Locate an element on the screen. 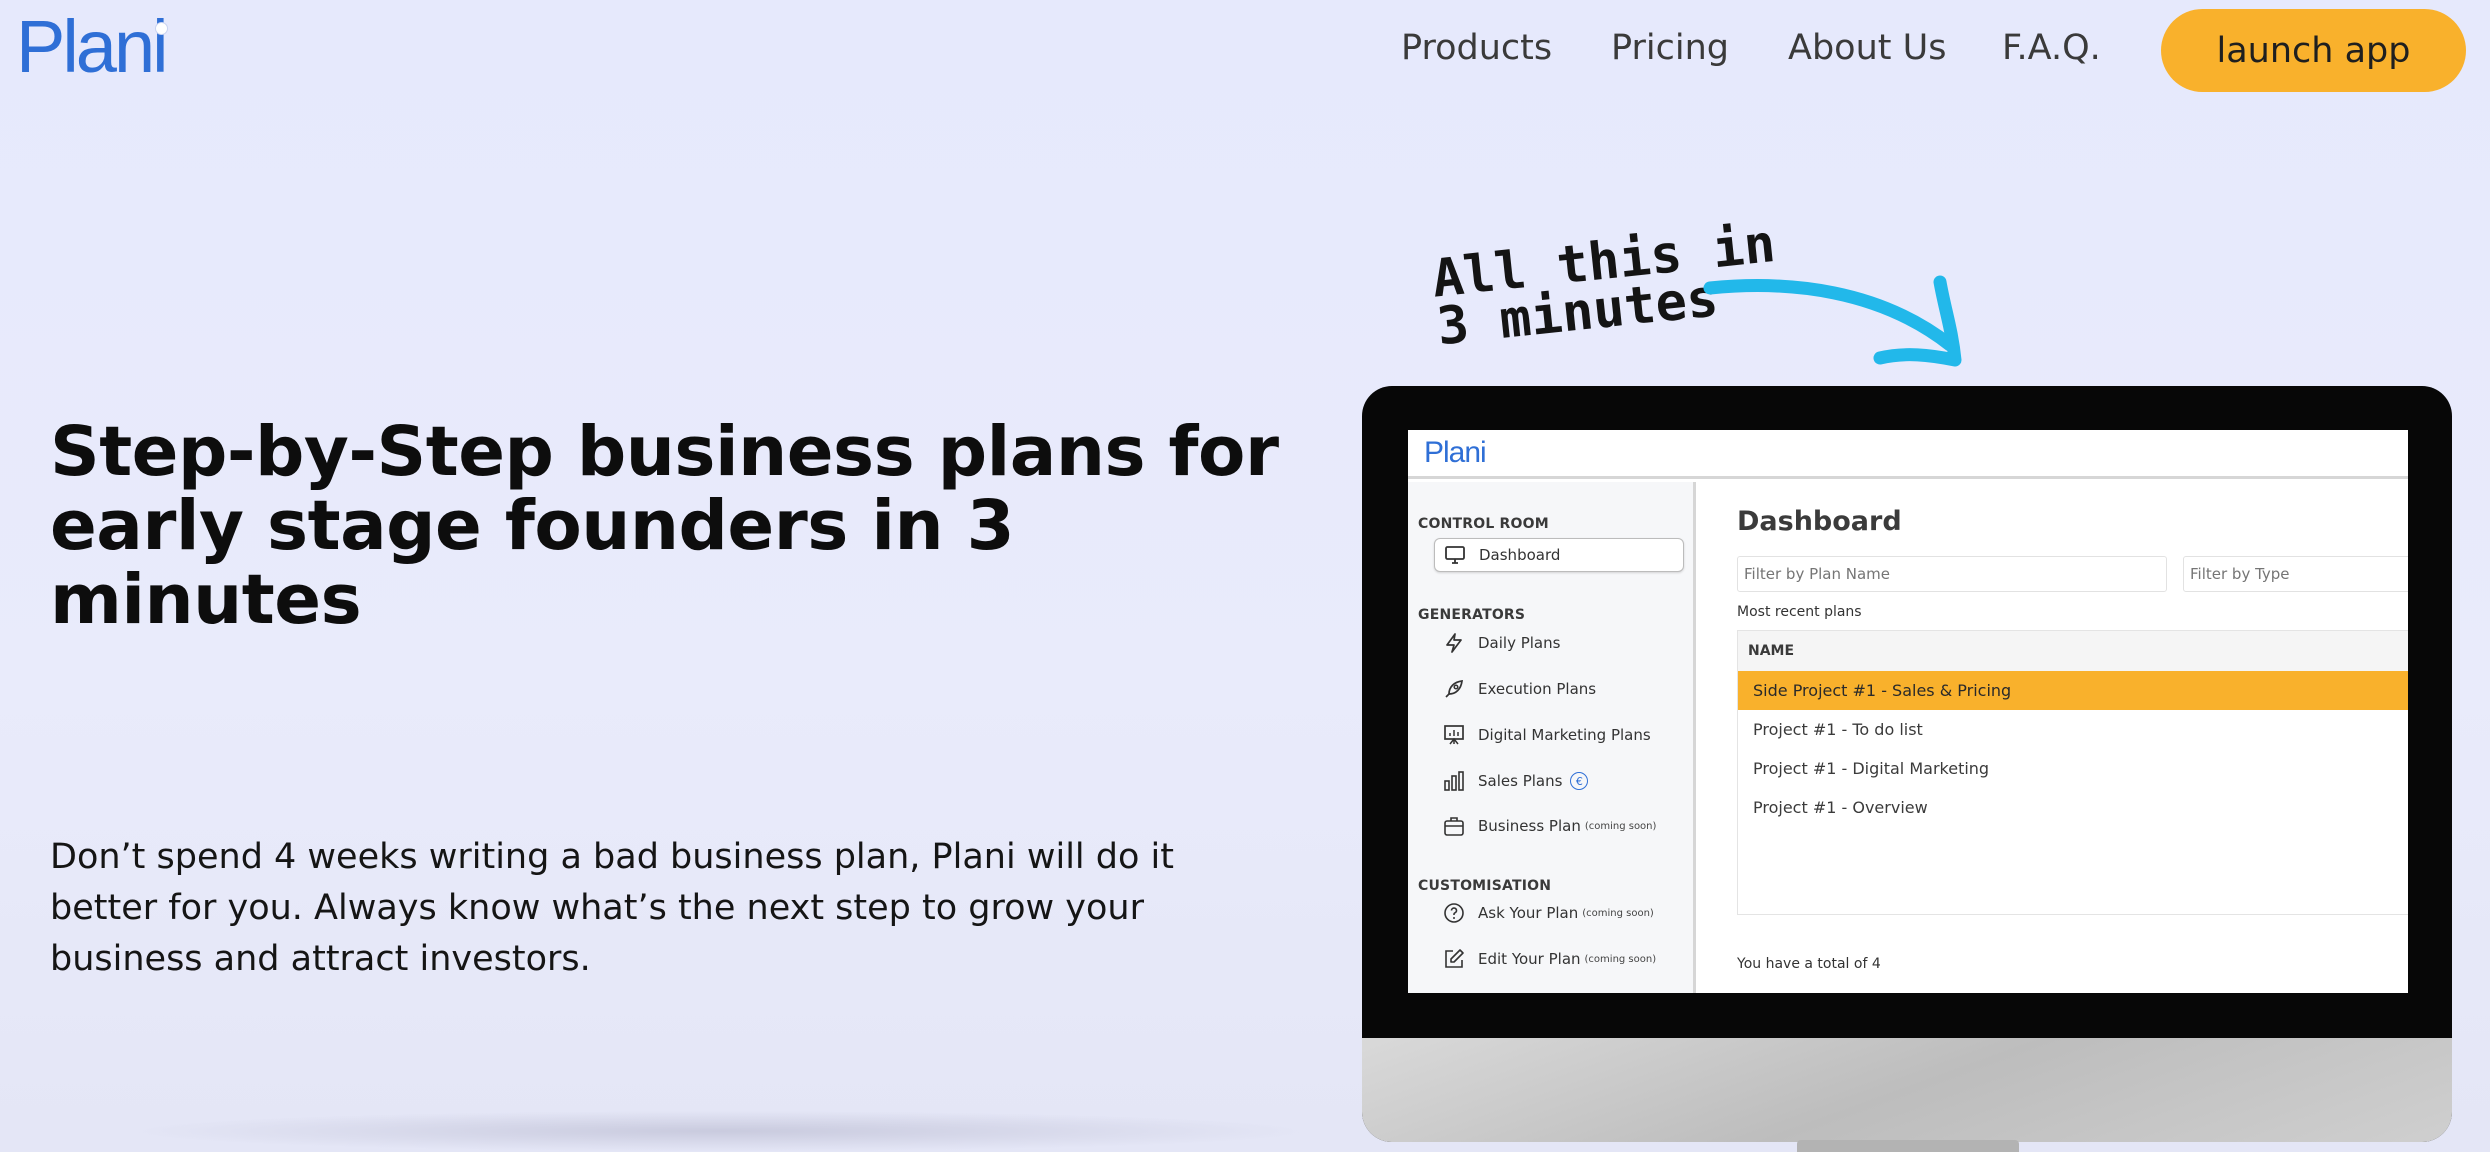 Image resolution: width=2490 pixels, height=1152 pixels. logo-dot is located at coordinates (161, 28).